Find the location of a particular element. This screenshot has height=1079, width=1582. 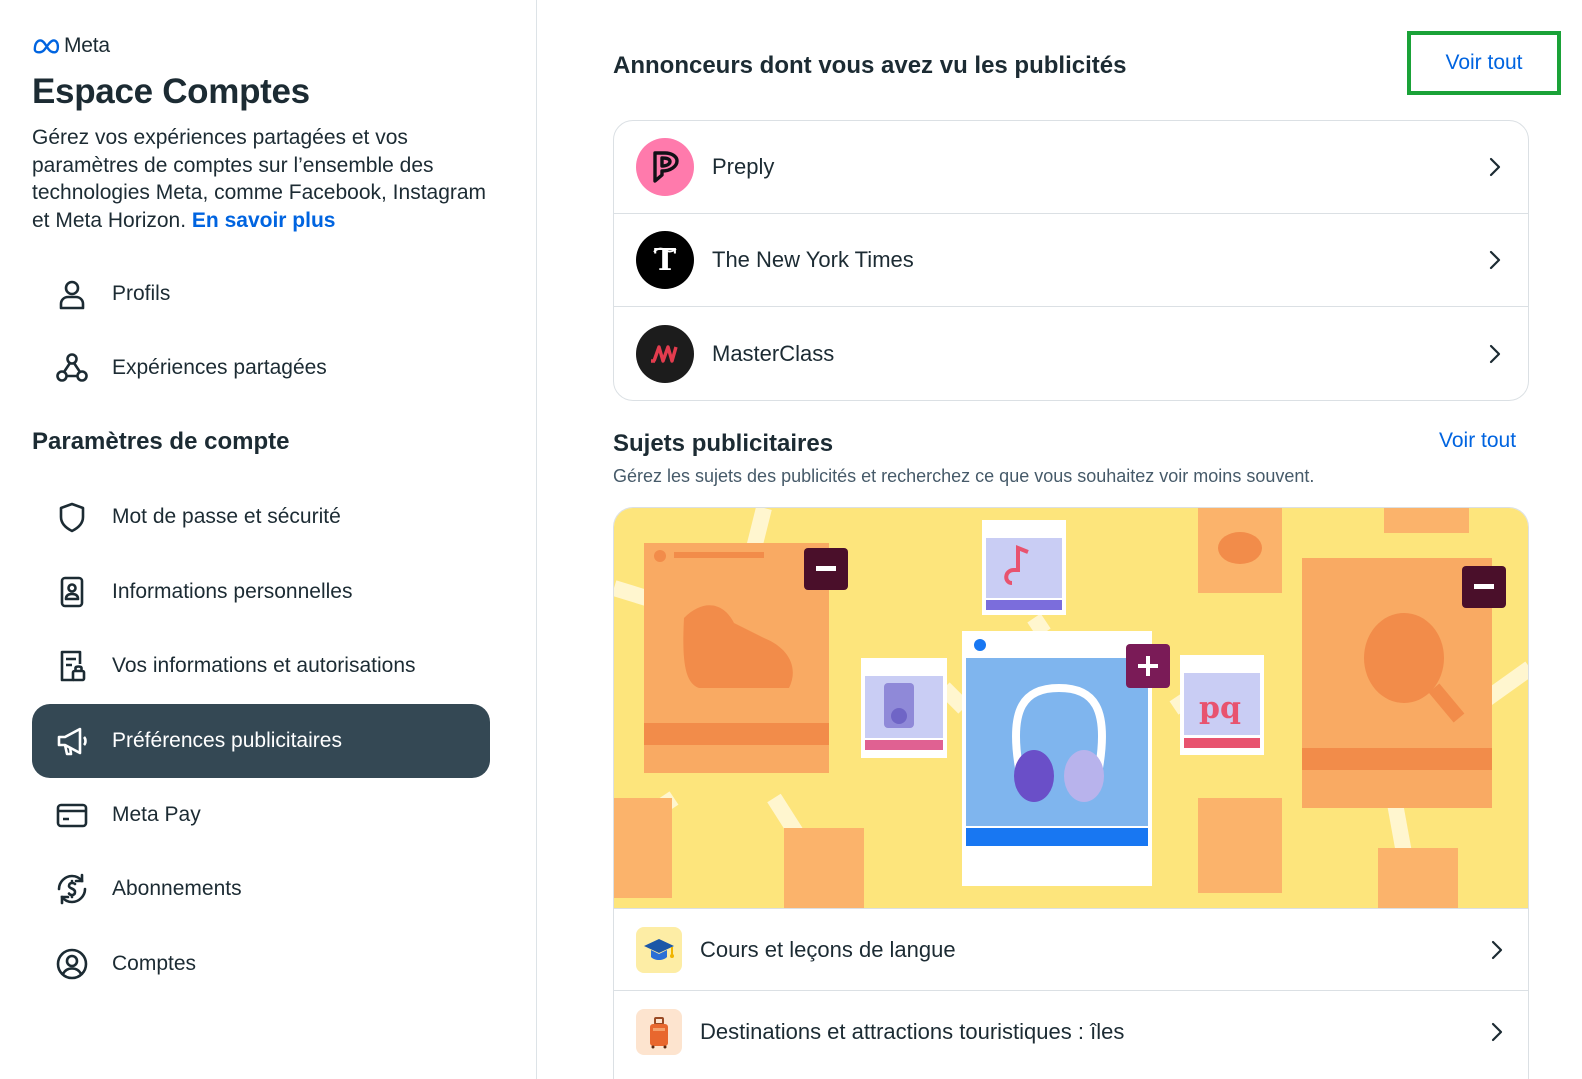

advertiser-name: The New York Times is located at coordinates (813, 259).